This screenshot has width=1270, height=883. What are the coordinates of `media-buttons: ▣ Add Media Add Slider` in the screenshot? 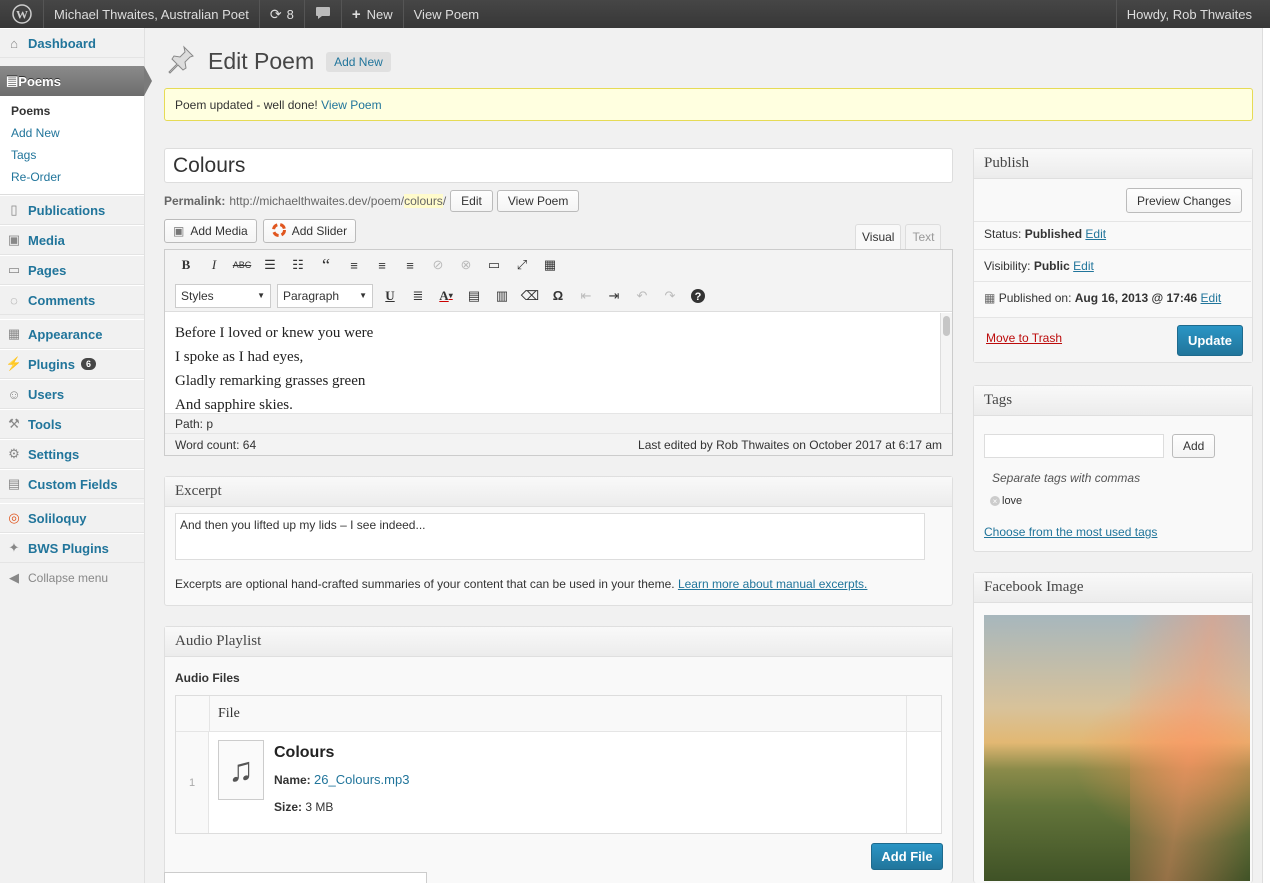 It's located at (260, 231).